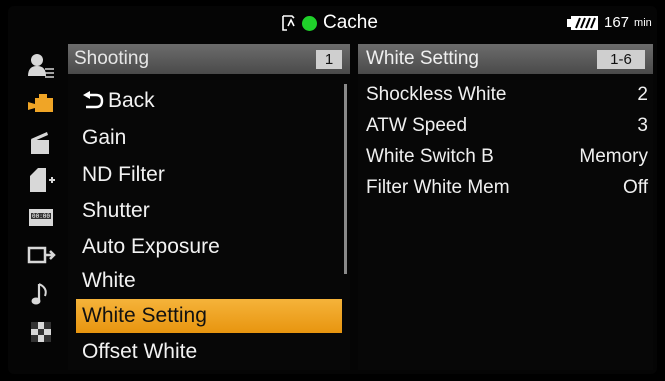 Image resolution: width=665 pixels, height=381 pixels. I want to click on menu-item-label: Shutter, so click(116, 210).